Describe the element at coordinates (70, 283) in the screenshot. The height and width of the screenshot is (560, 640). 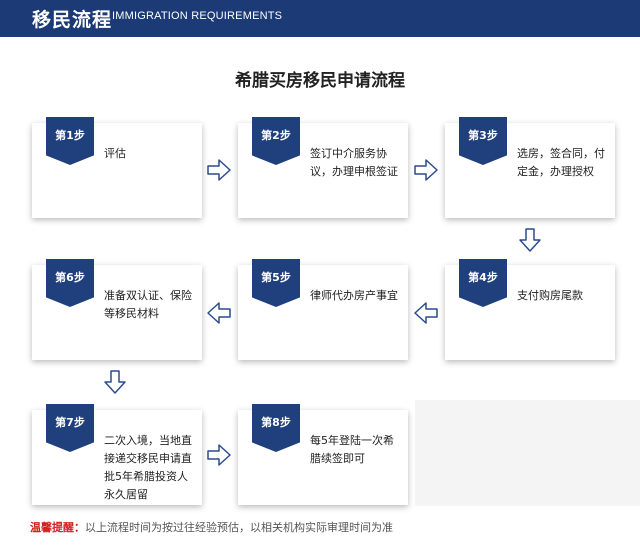
I see `step-badge-6: 第6步` at that location.